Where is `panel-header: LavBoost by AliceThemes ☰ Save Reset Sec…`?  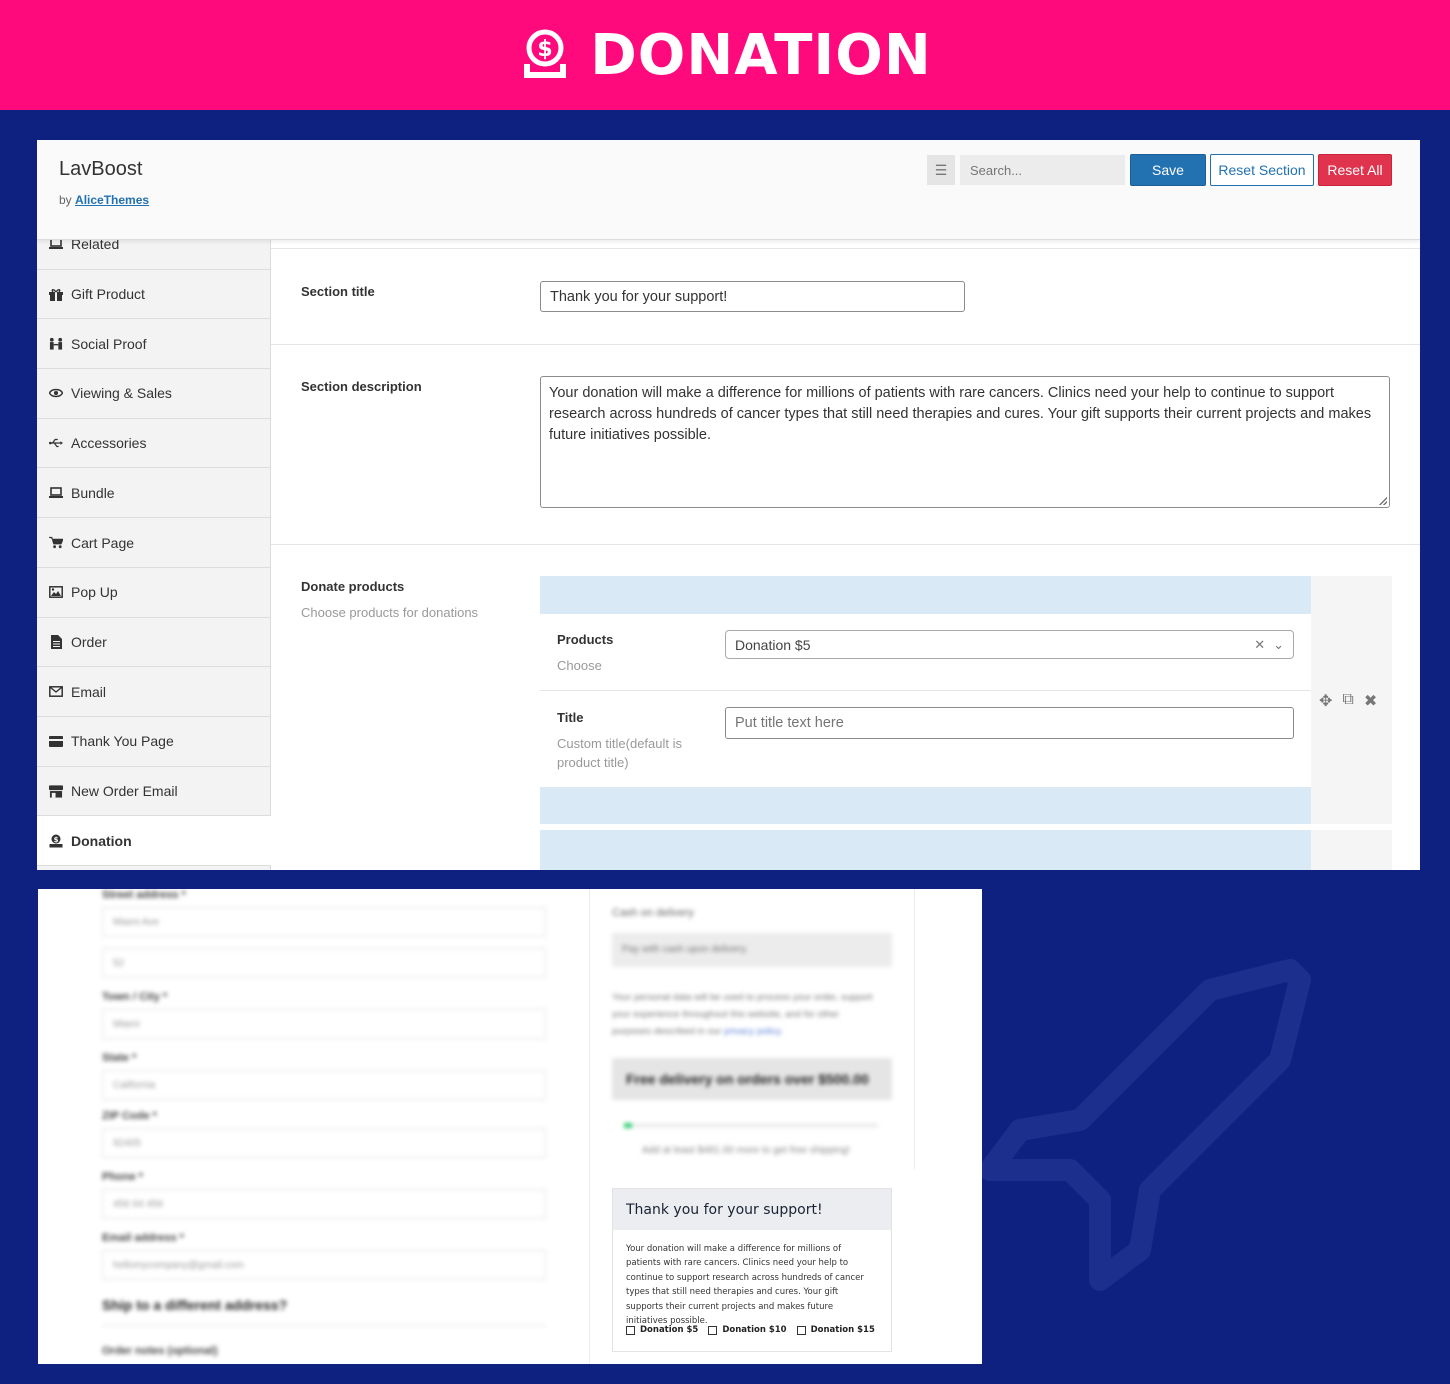 panel-header: LavBoost by AliceThemes ☰ Save Reset Sec… is located at coordinates (728, 190).